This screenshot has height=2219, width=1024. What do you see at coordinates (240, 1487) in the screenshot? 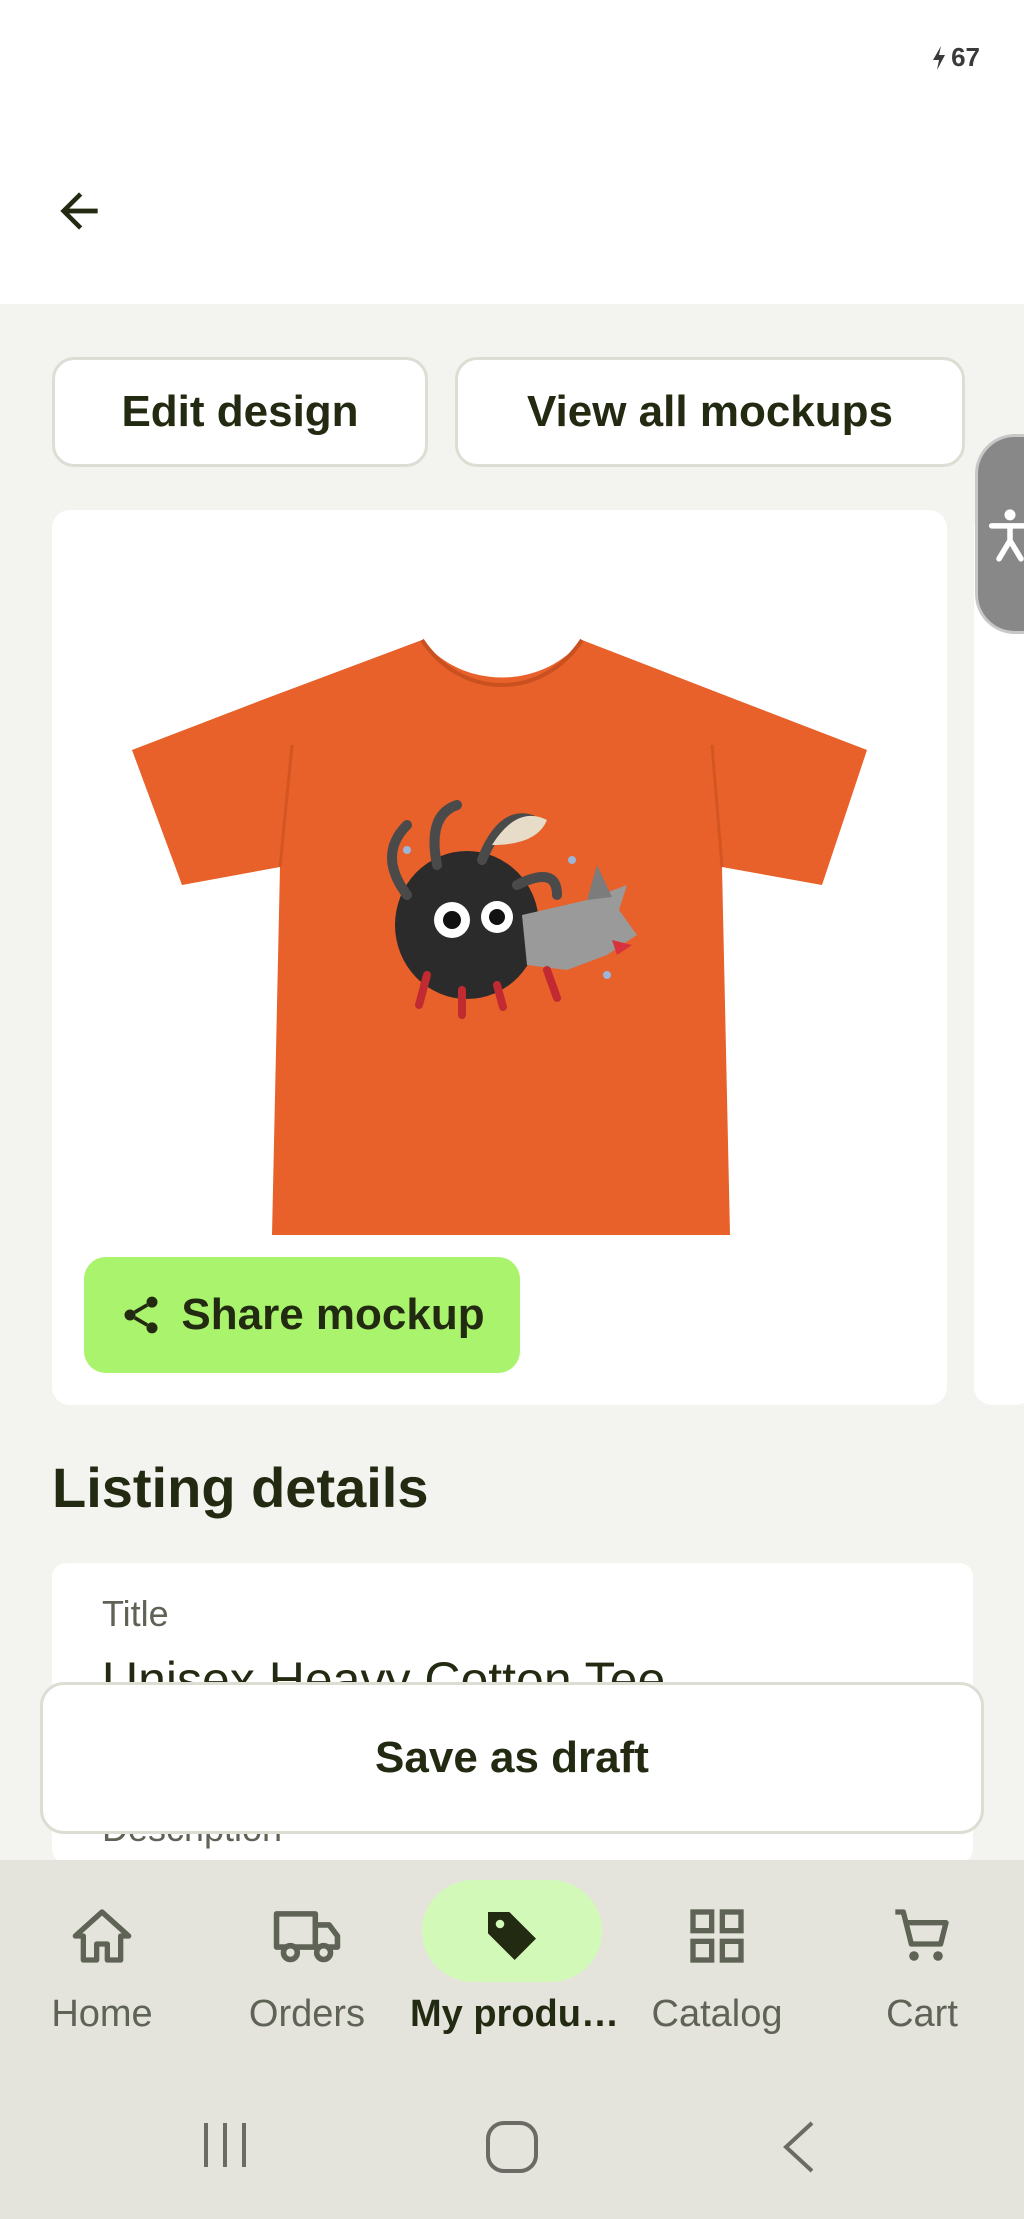
I see `listing-details-heading: Listing details` at bounding box center [240, 1487].